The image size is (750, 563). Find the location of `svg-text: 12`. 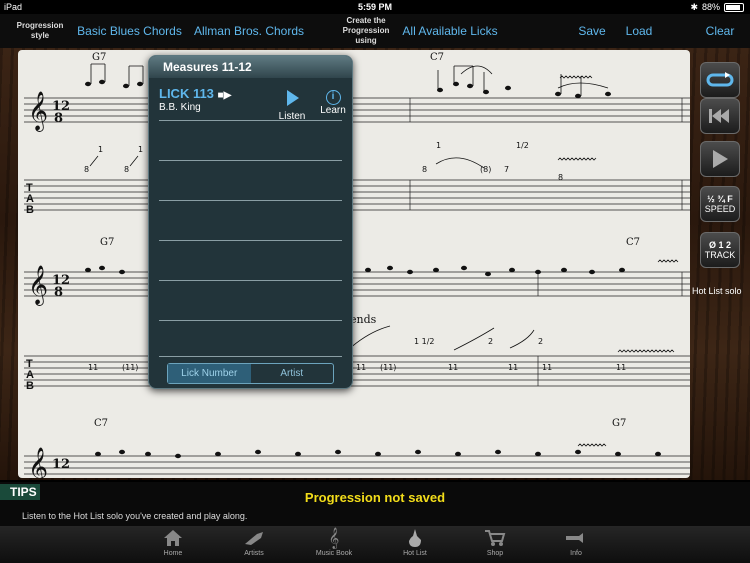

svg-text: 12 is located at coordinates (61, 464).